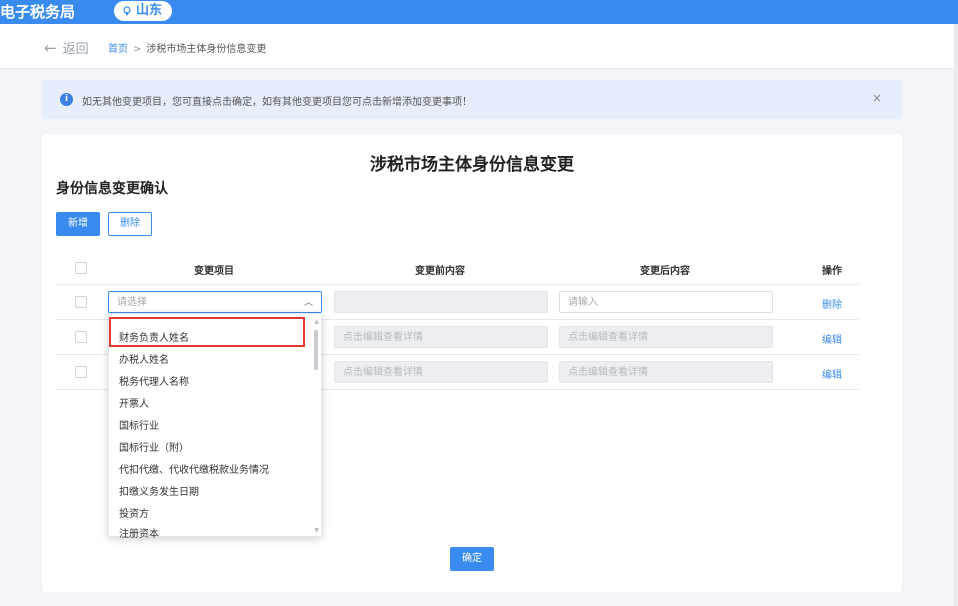  I want to click on page-title: 涉税市场主体身份信息变更, so click(472, 165).